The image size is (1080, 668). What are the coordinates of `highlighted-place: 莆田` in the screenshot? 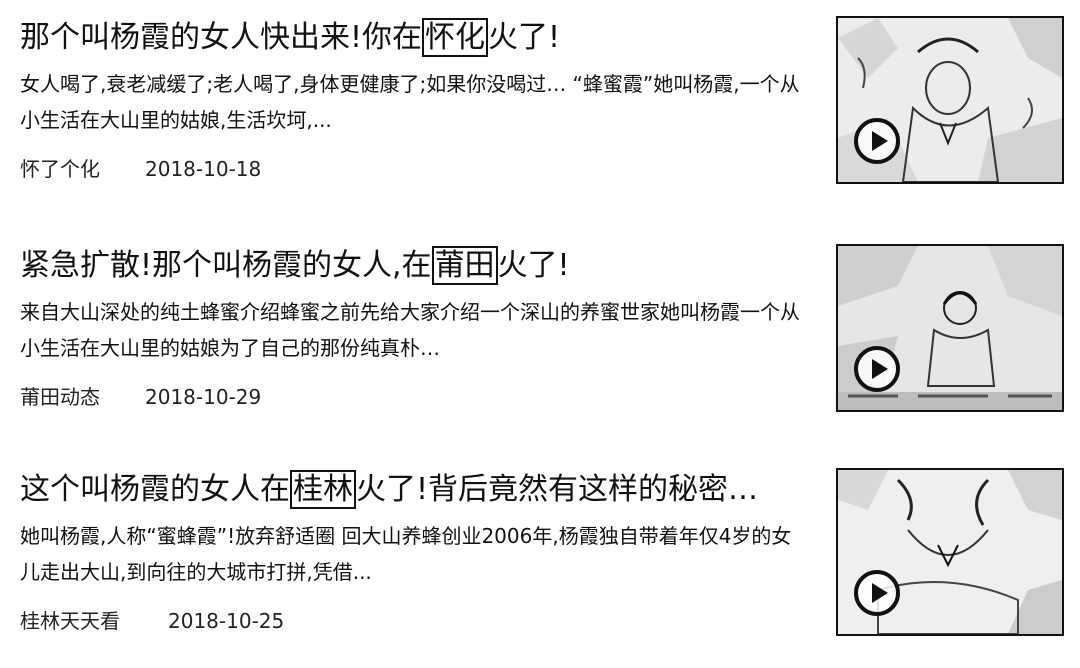 It's located at (464, 265).